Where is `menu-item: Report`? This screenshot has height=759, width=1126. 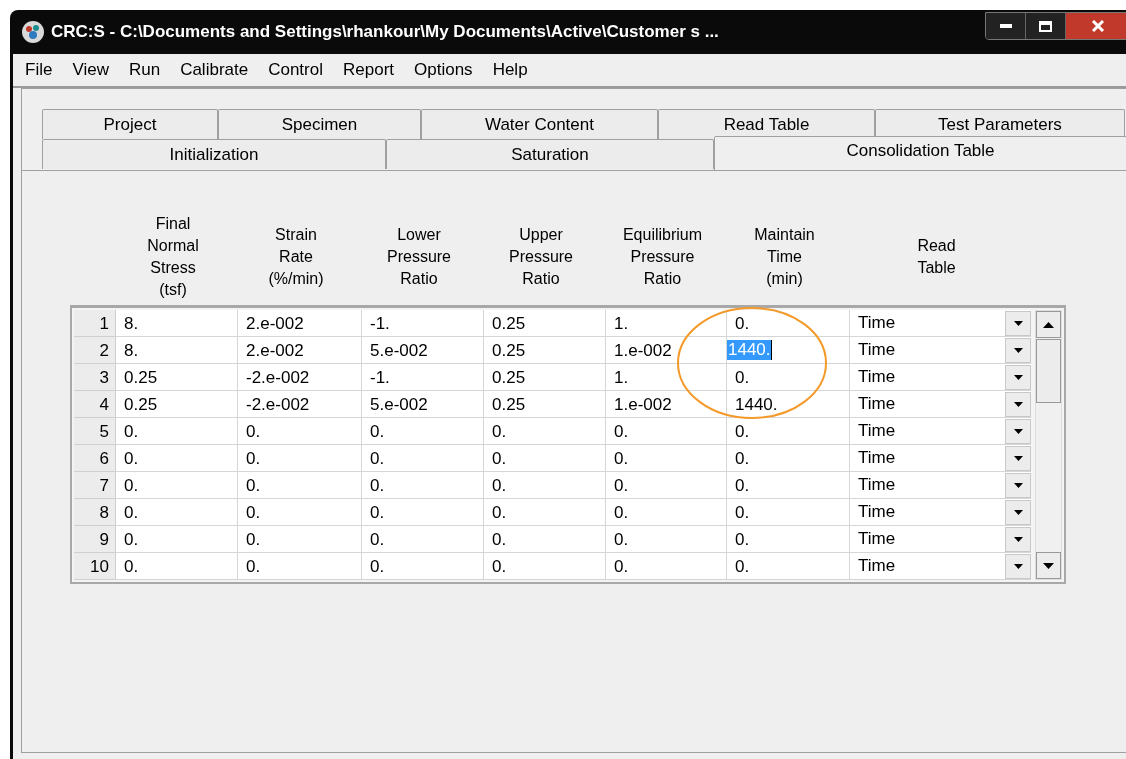
menu-item: Report is located at coordinates (369, 70).